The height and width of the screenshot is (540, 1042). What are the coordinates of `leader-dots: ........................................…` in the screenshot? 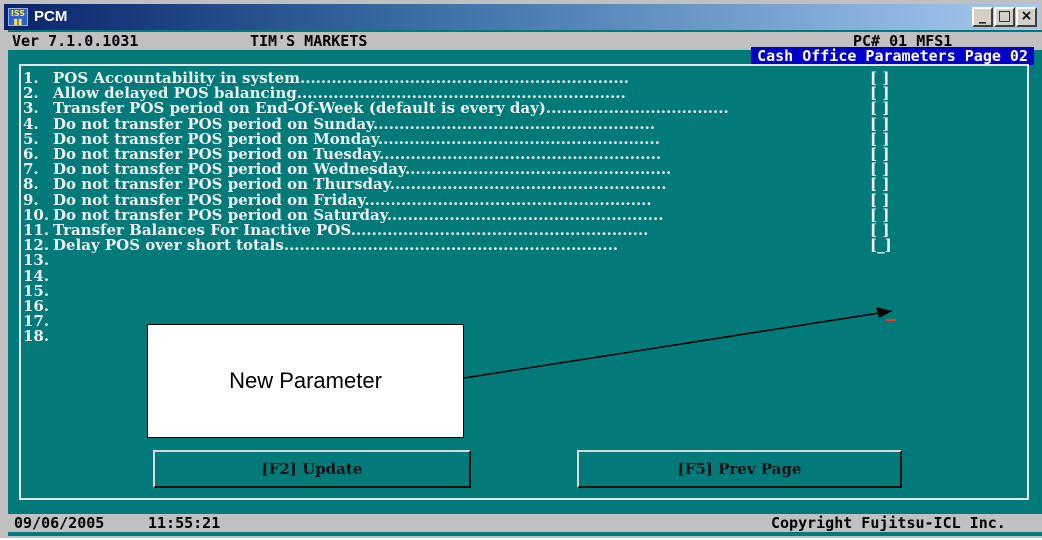 It's located at (451, 245).